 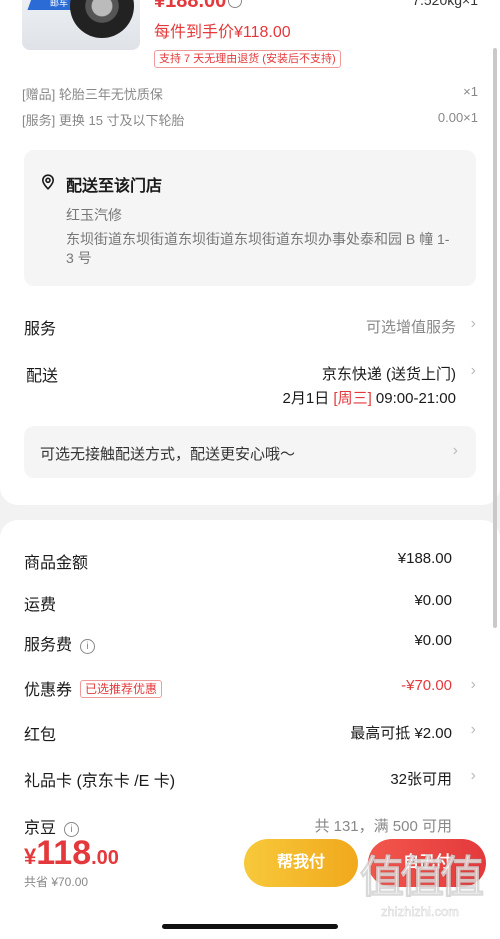 What do you see at coordinates (40, 329) in the screenshot?
I see `service-label: 服务` at bounding box center [40, 329].